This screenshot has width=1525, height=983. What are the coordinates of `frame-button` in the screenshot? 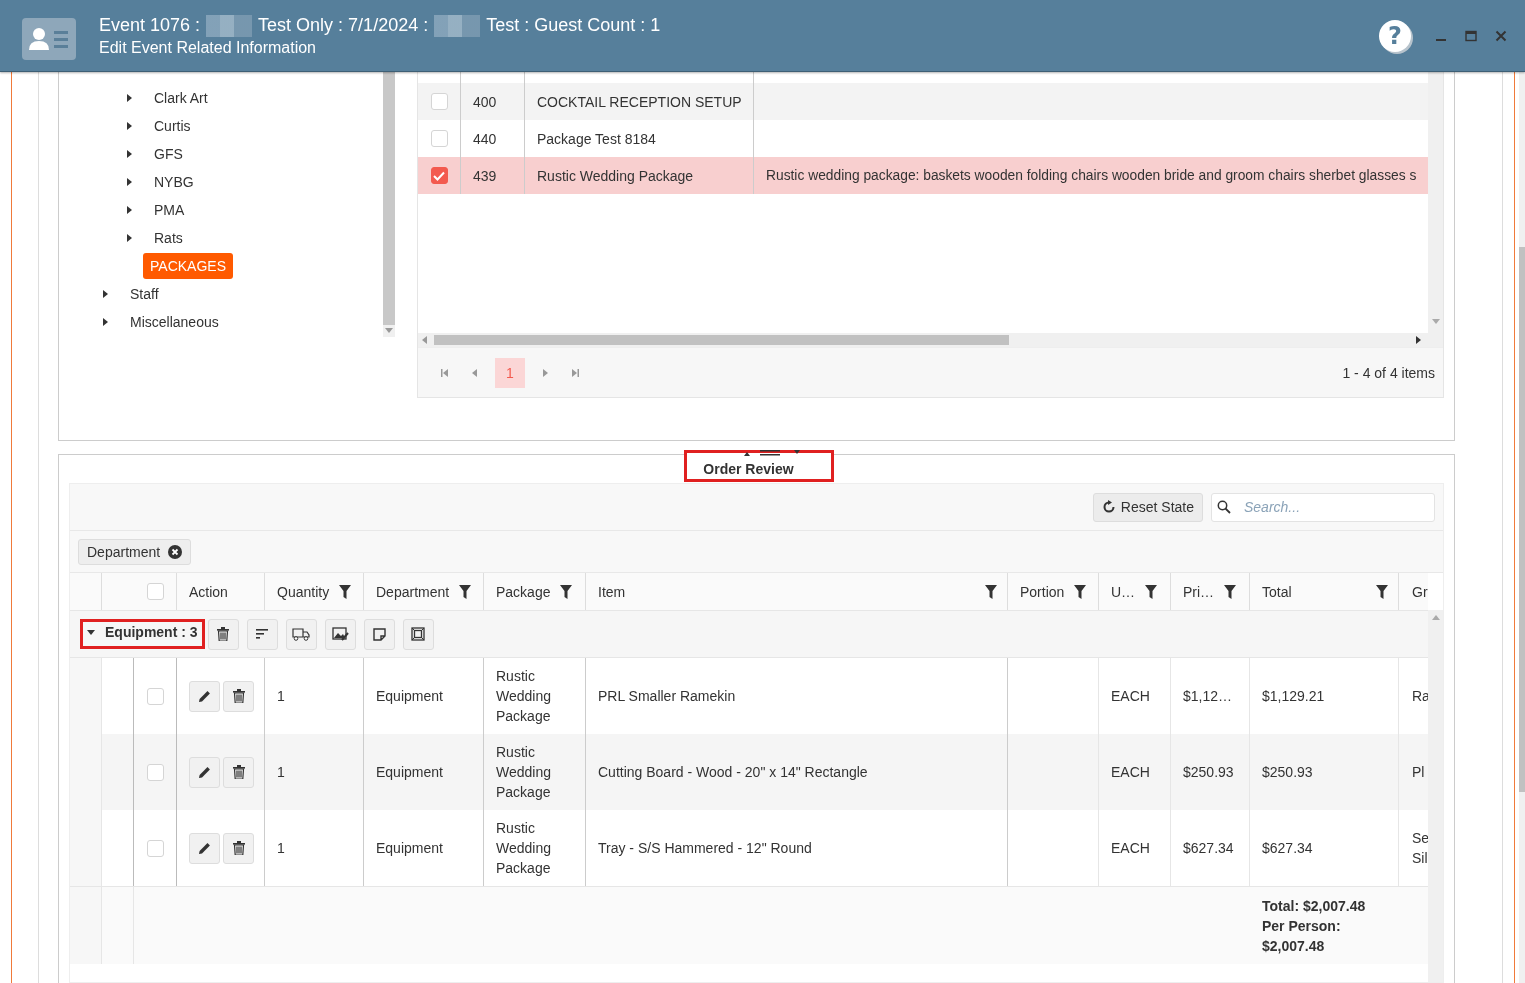 It's located at (418, 634).